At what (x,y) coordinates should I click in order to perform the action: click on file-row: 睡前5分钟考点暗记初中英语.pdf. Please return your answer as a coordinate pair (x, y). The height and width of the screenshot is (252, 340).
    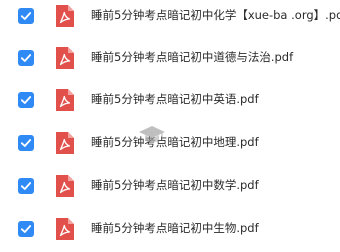
    Looking at the image, I should click on (170, 101).